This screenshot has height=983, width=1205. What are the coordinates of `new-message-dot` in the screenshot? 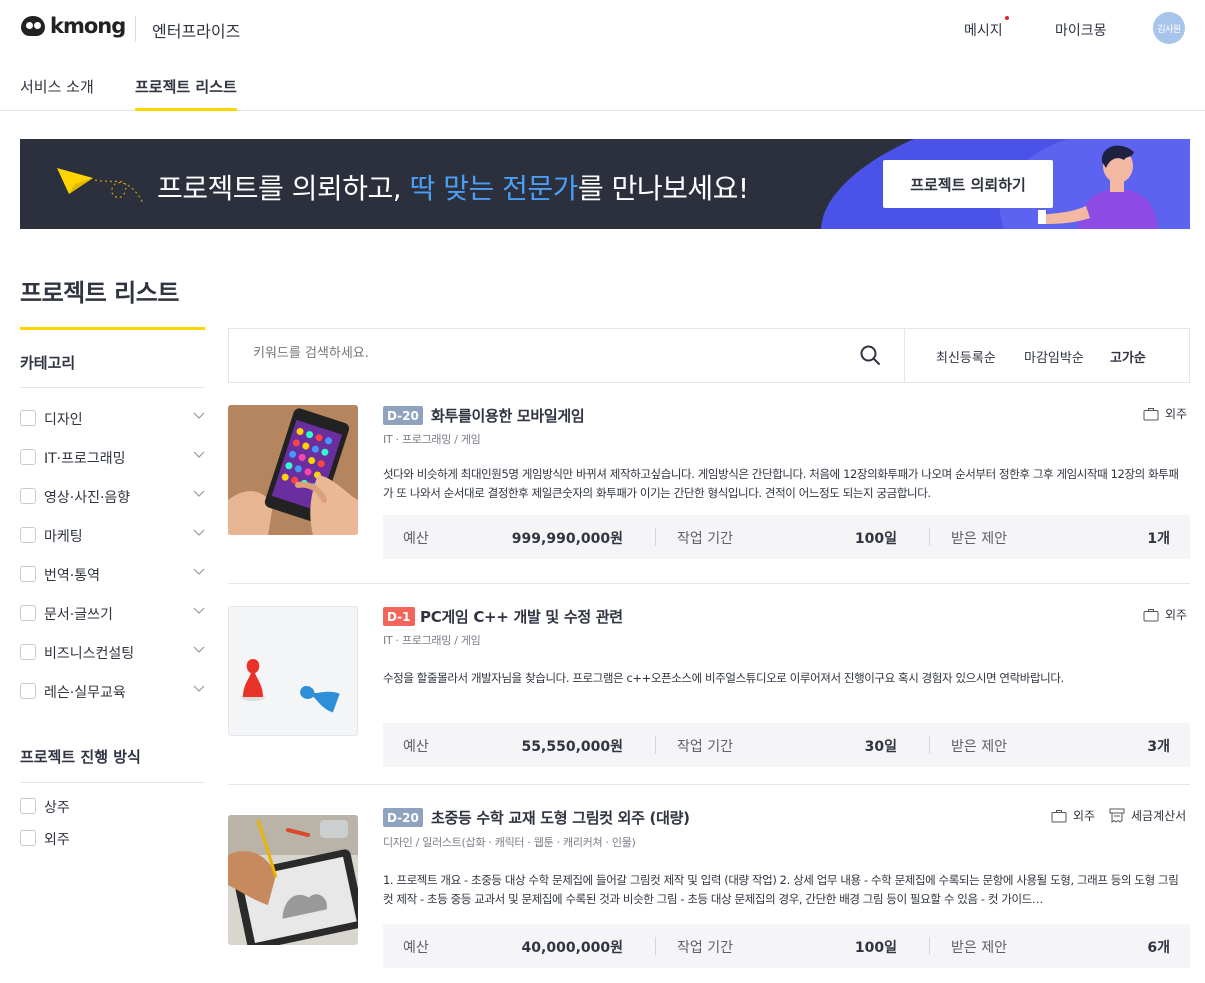 It's located at (1007, 18).